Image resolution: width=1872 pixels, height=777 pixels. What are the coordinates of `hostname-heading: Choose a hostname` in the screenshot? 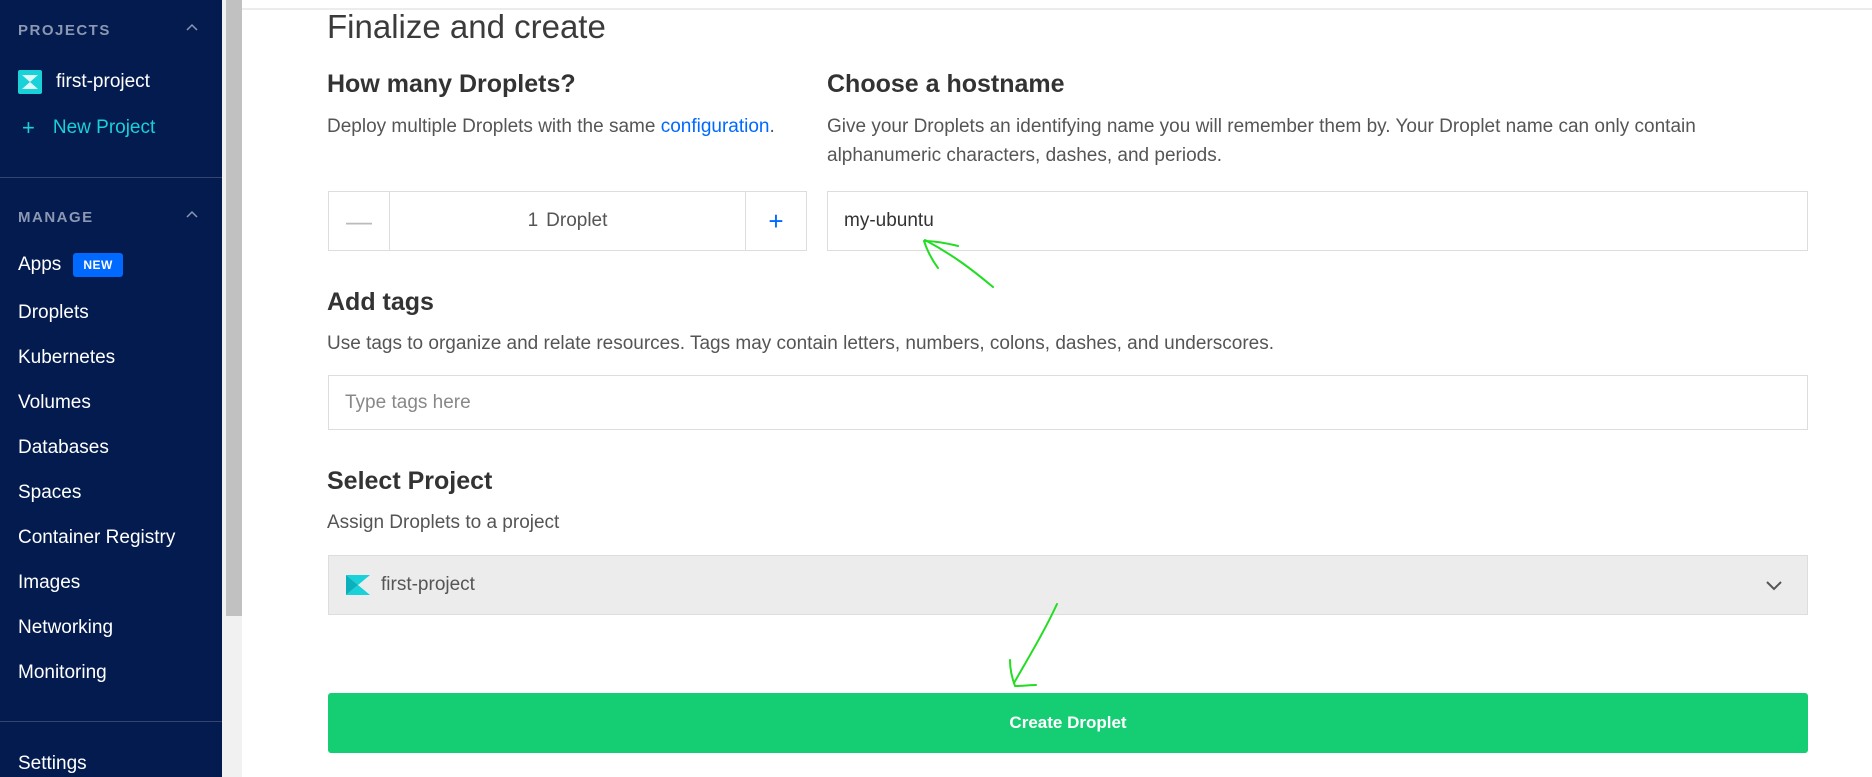 It's located at (946, 84).